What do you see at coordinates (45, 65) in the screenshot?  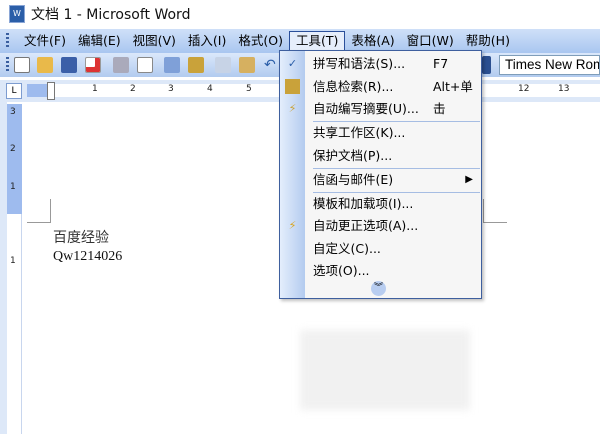 I see `open-folder-icon` at bounding box center [45, 65].